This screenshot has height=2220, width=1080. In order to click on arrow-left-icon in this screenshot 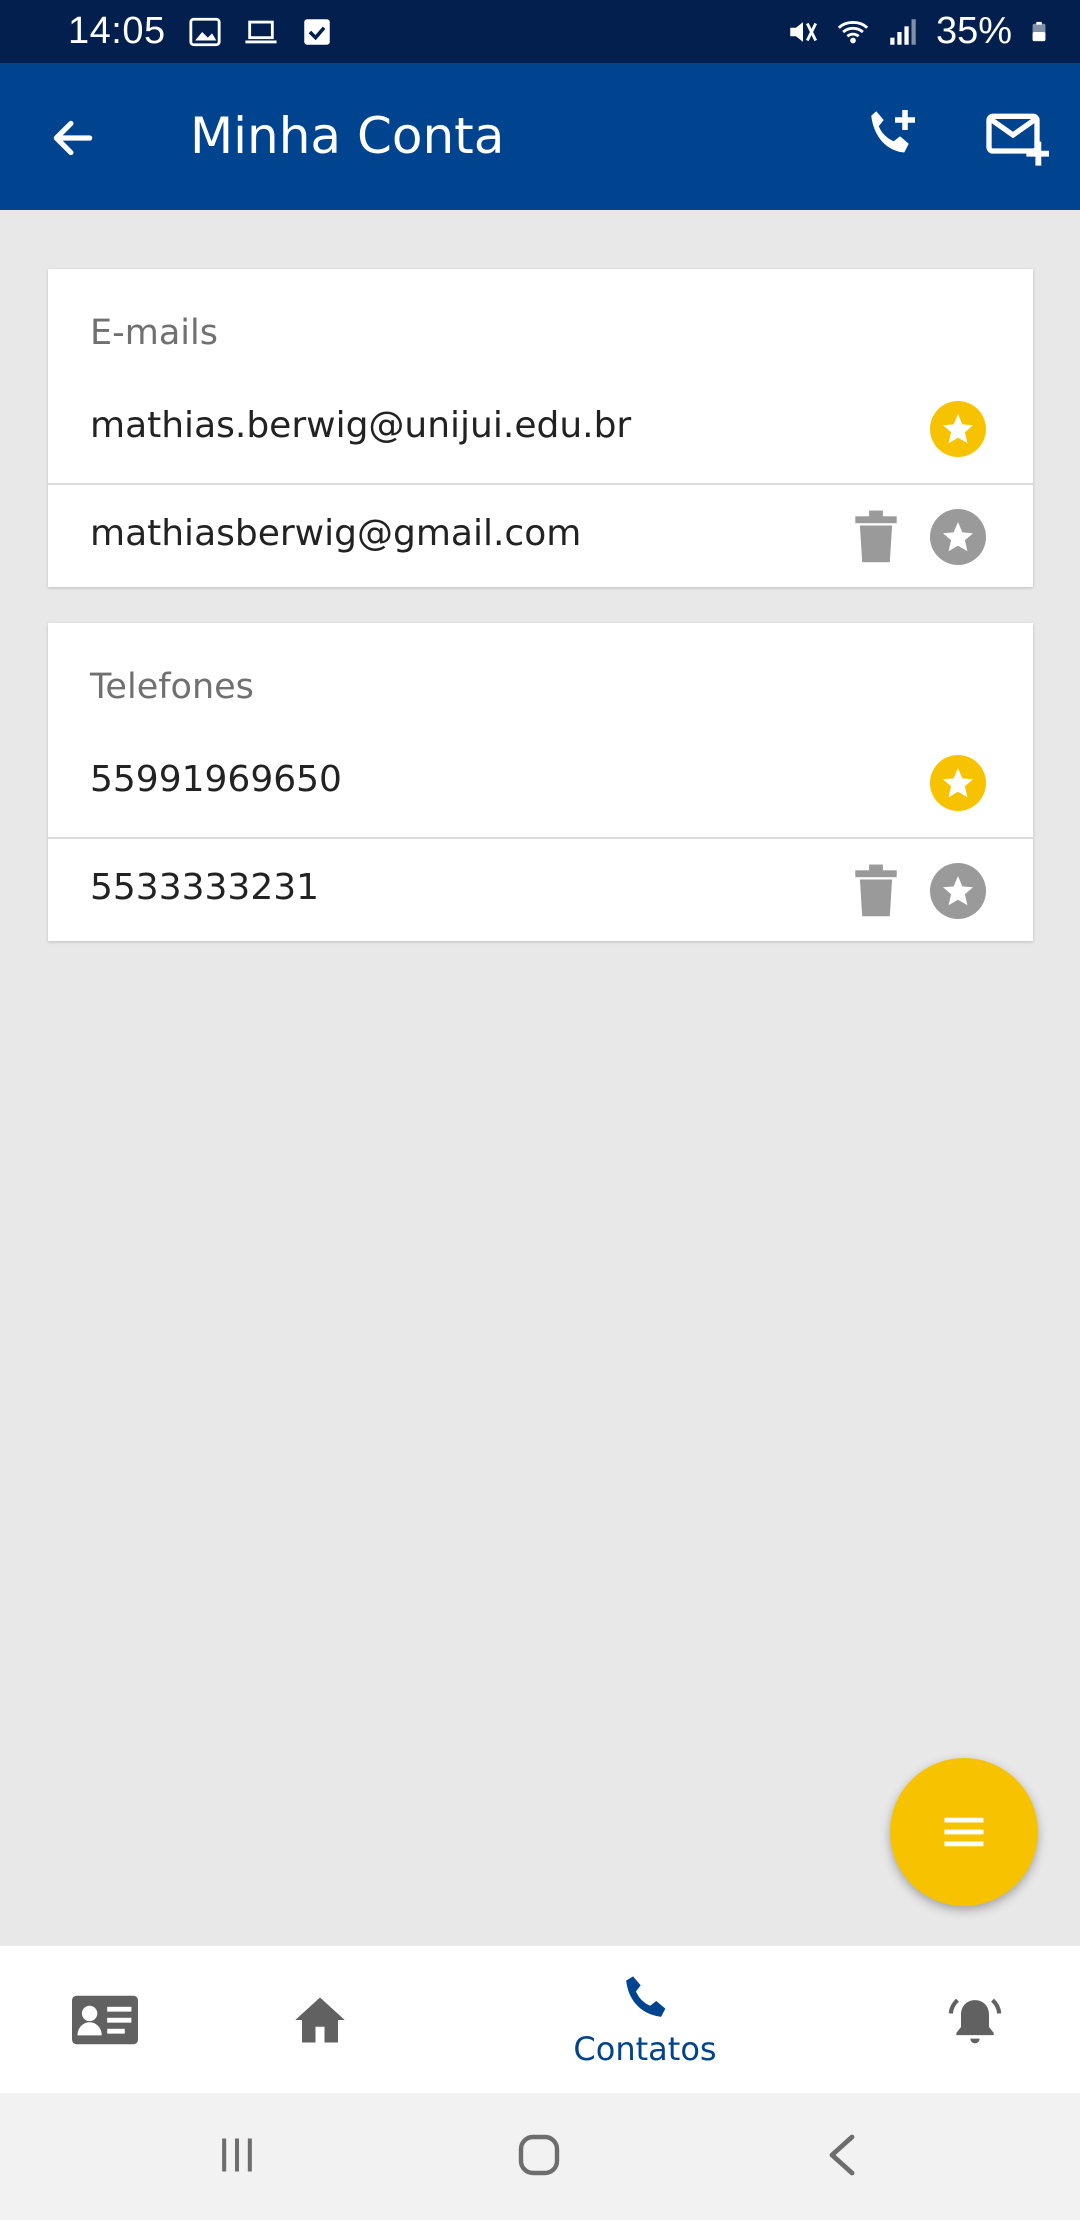, I will do `click(73, 138)`.